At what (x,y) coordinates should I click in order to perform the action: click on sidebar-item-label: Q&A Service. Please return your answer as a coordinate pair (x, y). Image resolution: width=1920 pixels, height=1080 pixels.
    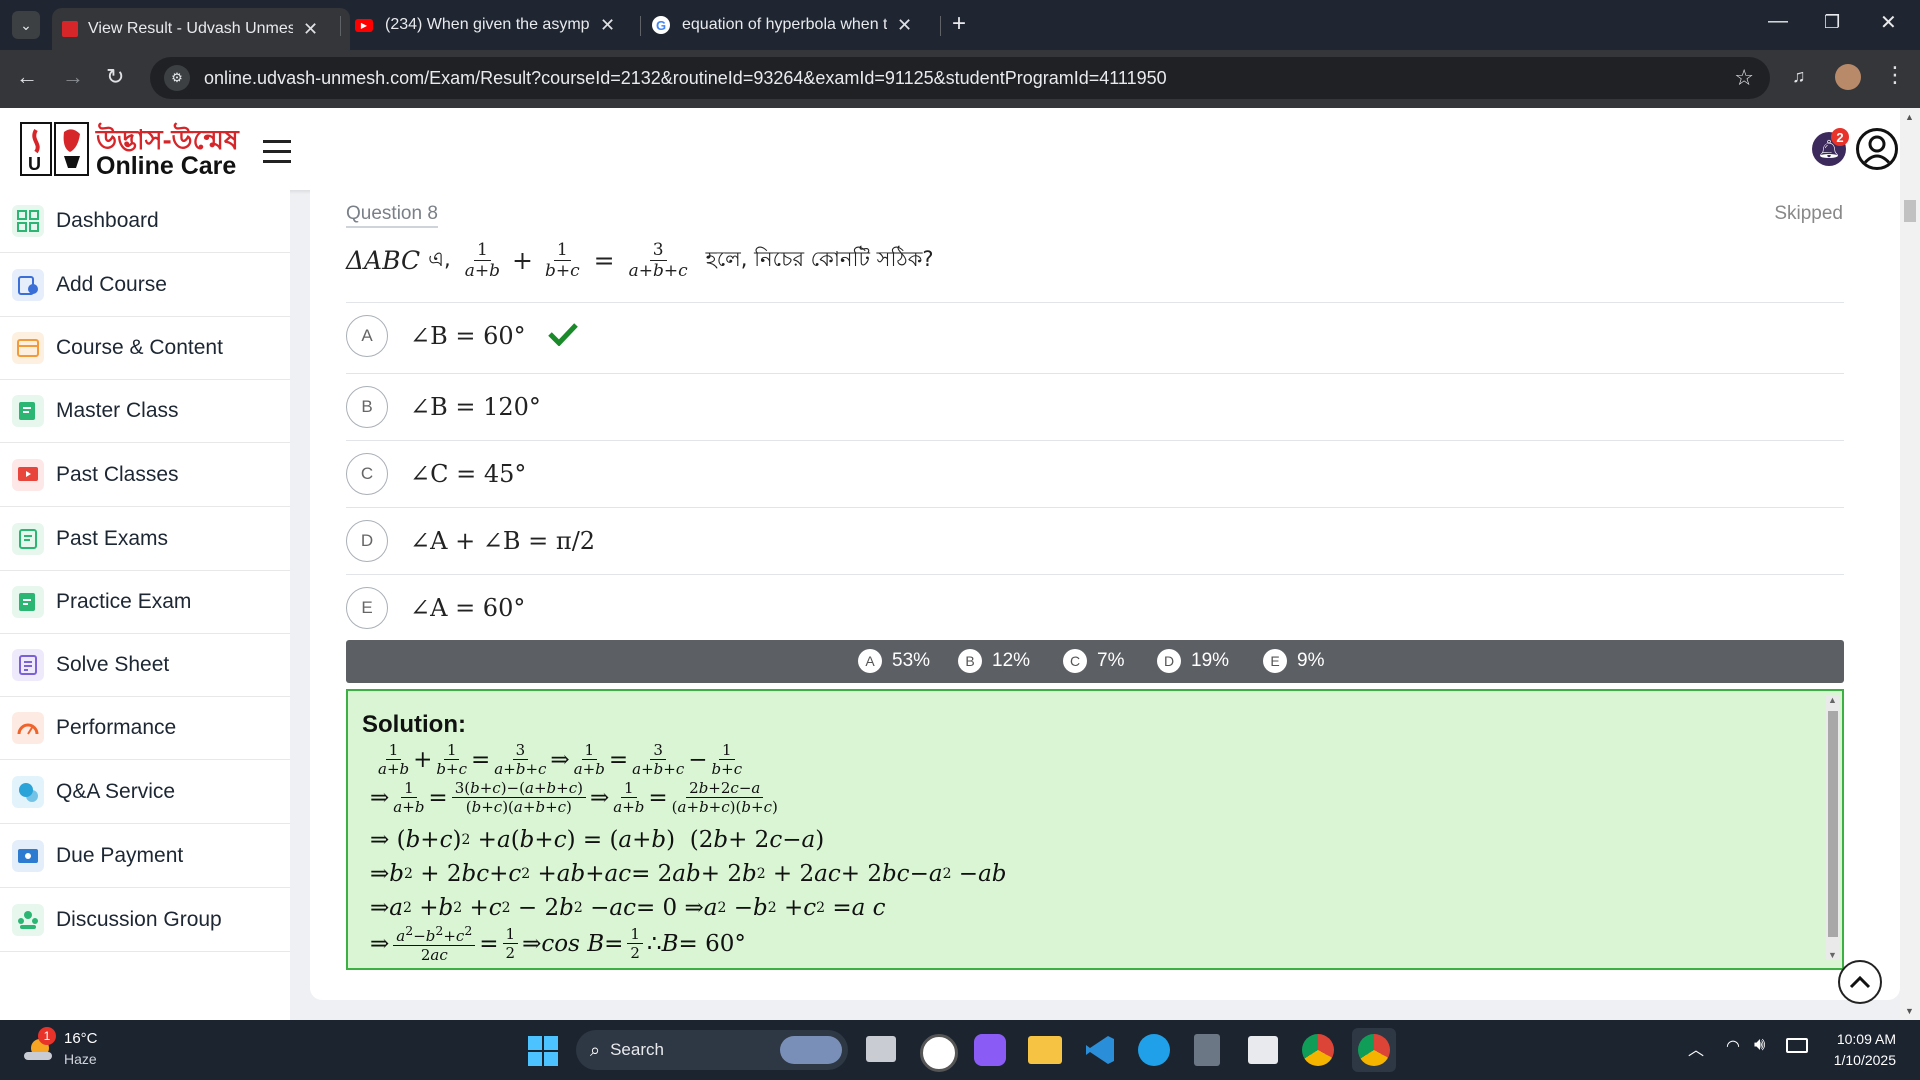
    Looking at the image, I should click on (116, 791).